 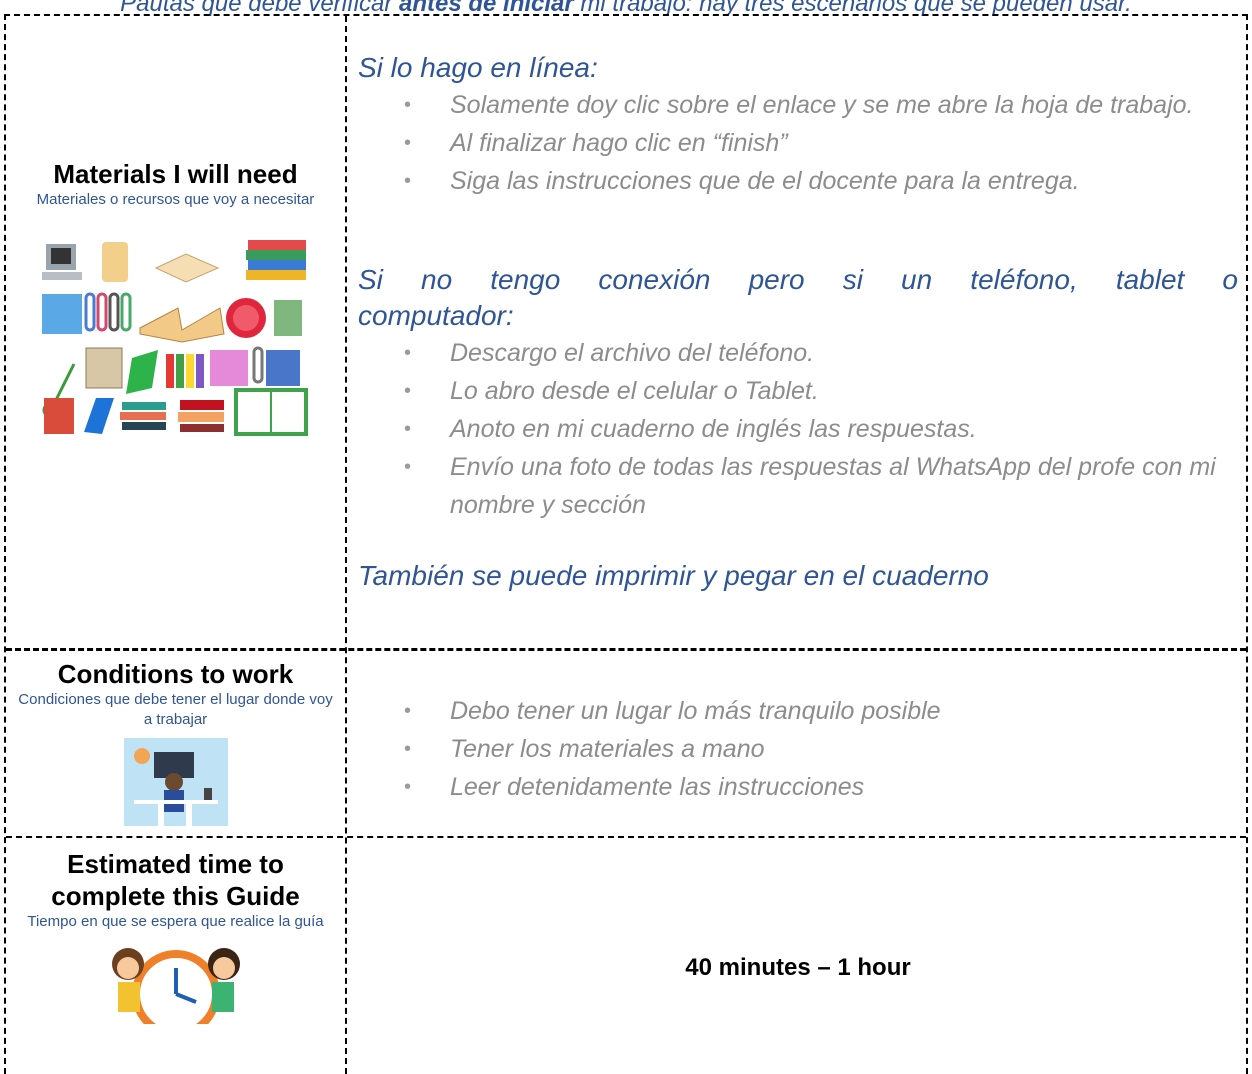 What do you see at coordinates (478, 67) in the screenshot?
I see `online-heading: Si lo hago en línea:` at bounding box center [478, 67].